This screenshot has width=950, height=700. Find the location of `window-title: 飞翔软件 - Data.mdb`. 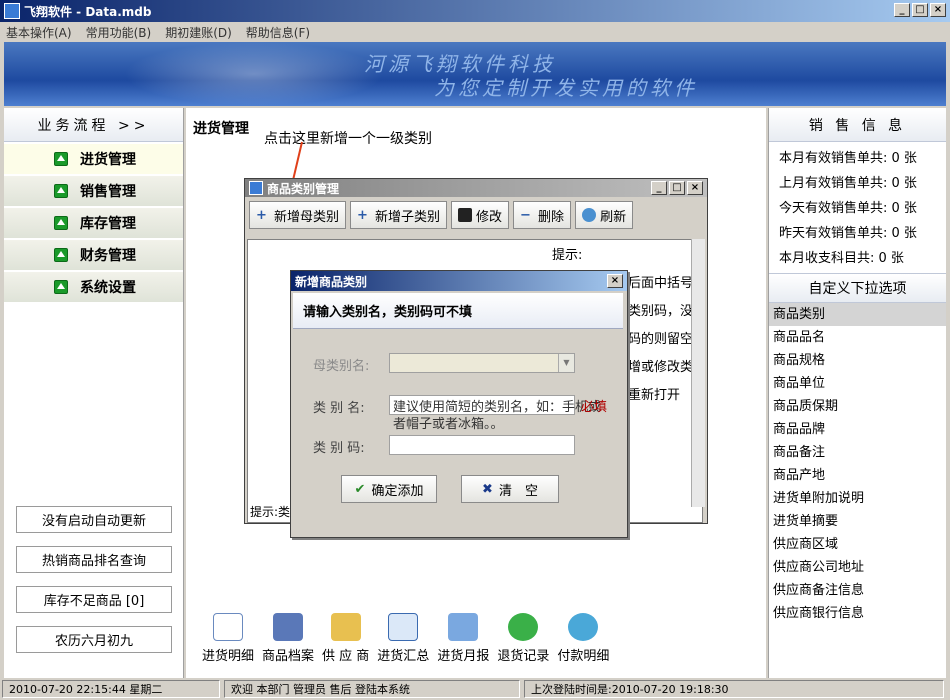

window-title: 飞翔软件 - Data.mdb is located at coordinates (88, 11).